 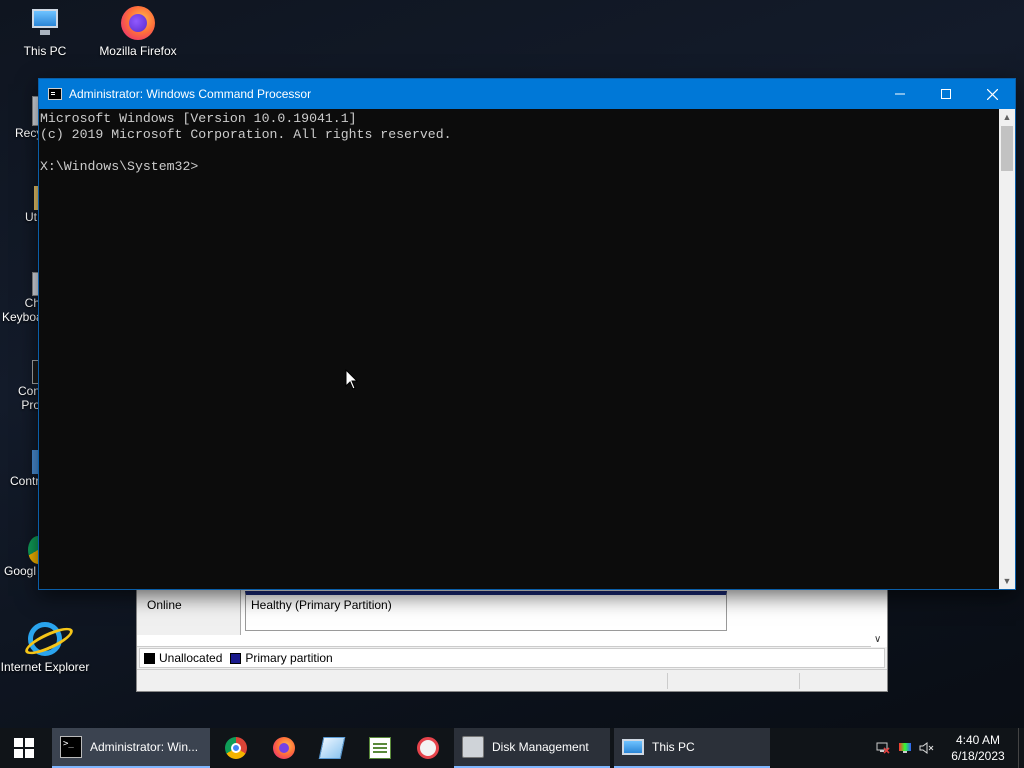 I want to click on desktop-icon-utility: Ut, so click(x=20, y=205).